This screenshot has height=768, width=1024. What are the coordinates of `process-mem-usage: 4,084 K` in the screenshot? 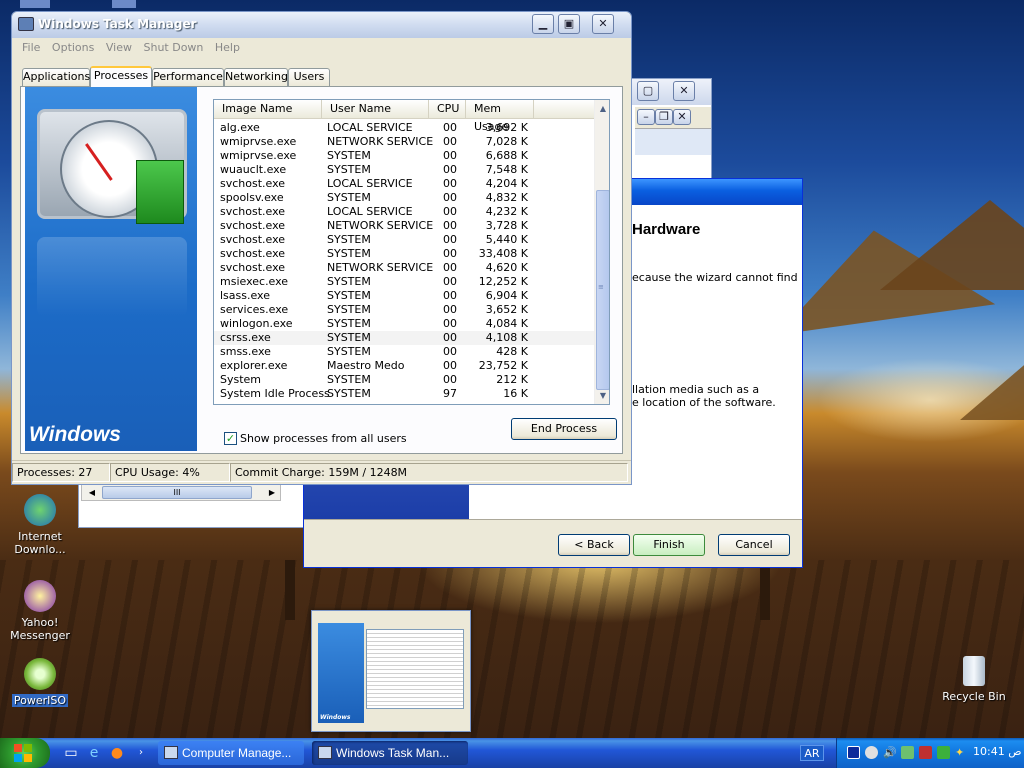 It's located at (506, 323).